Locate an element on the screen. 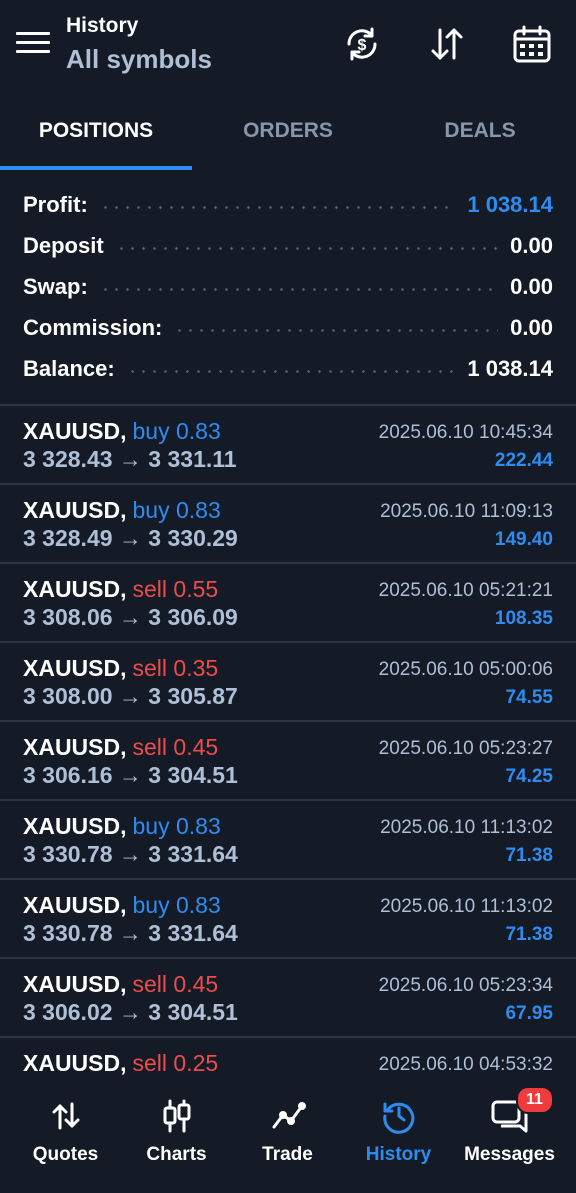 This screenshot has width=576, height=1193. profit-value: 1 038.14 is located at coordinates (510, 204).